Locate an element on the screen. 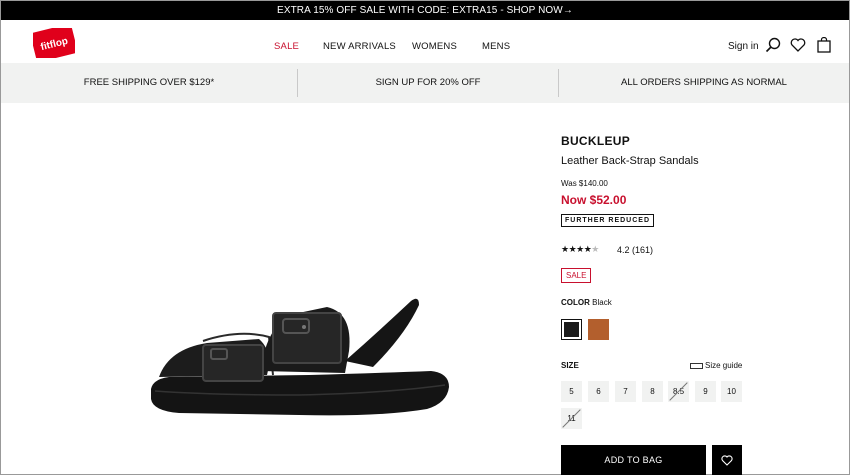  size-option-unavailable: 8.5 is located at coordinates (678, 391).